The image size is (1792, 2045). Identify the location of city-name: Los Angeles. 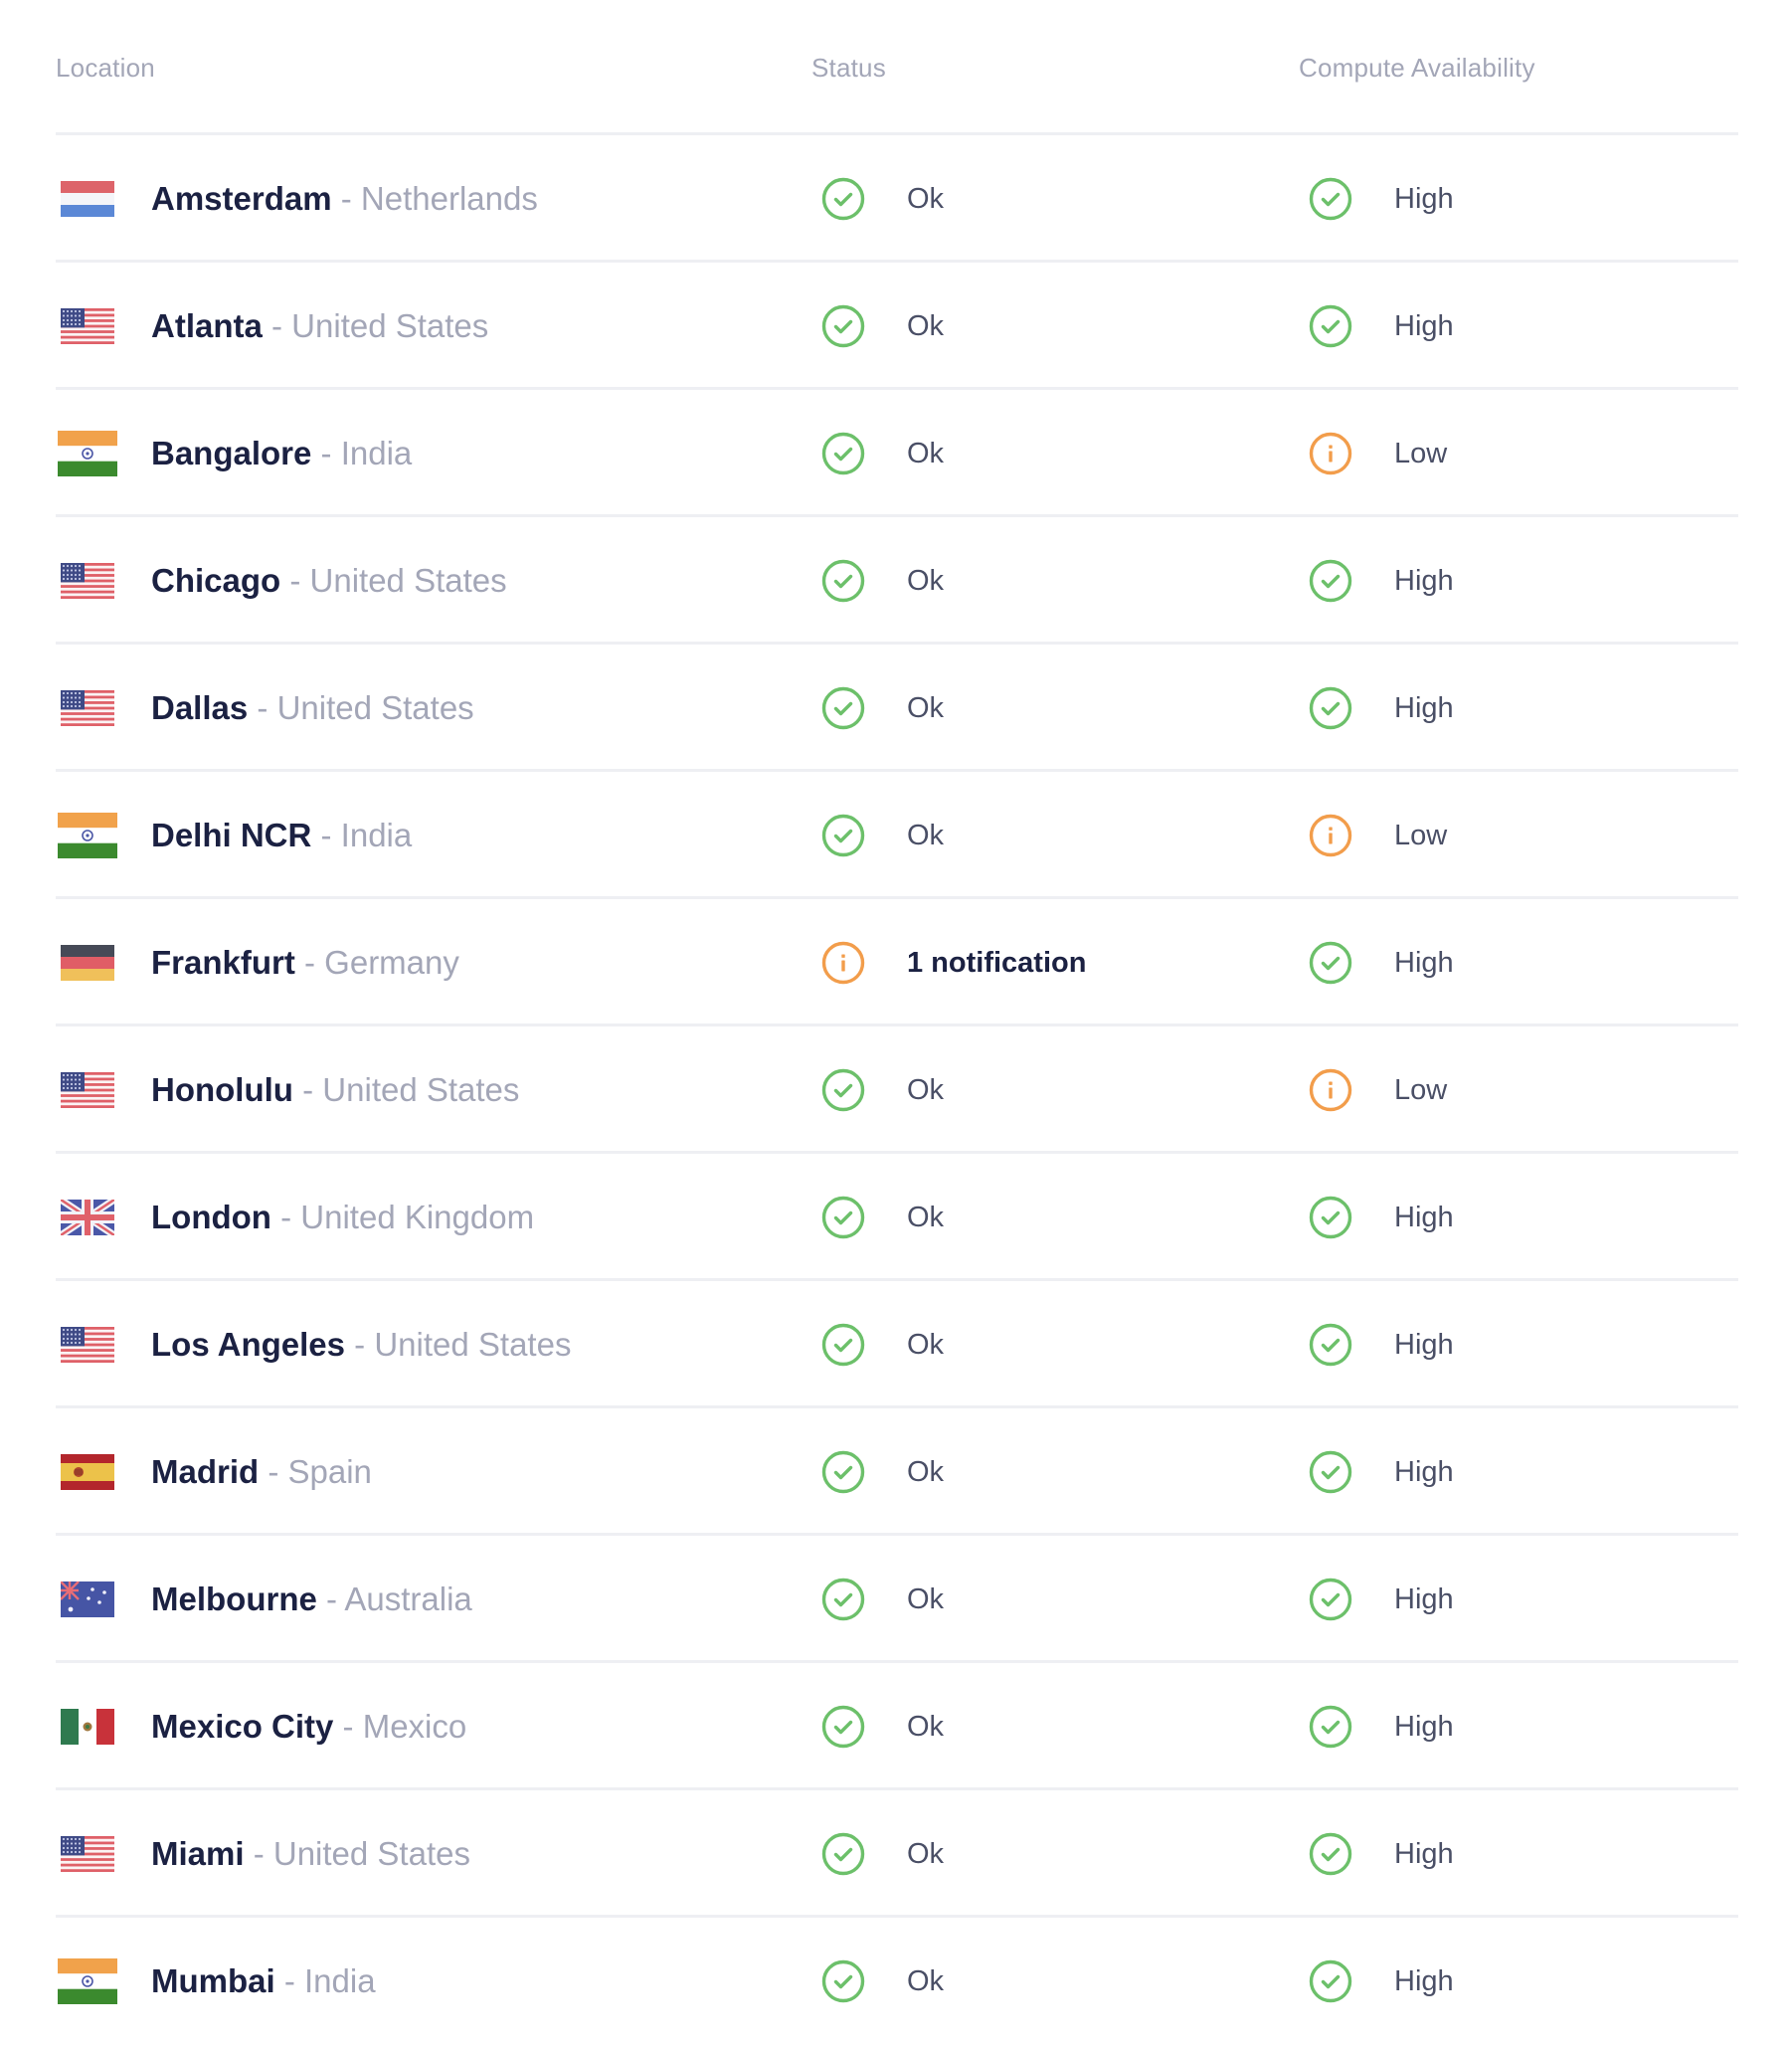
(248, 1345).